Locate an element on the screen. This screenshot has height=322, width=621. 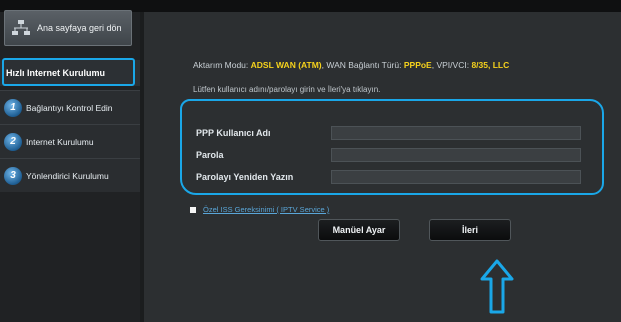
ppp-username-input is located at coordinates (456, 133).